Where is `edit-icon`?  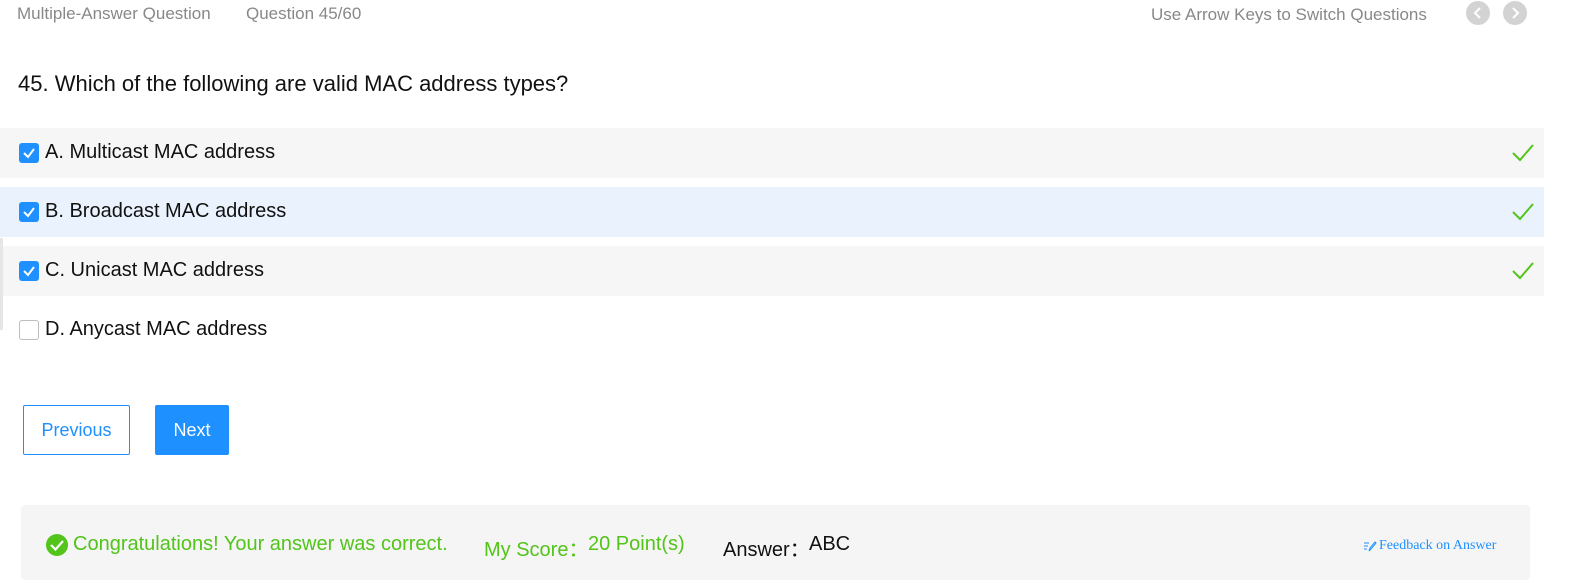 edit-icon is located at coordinates (1370, 546).